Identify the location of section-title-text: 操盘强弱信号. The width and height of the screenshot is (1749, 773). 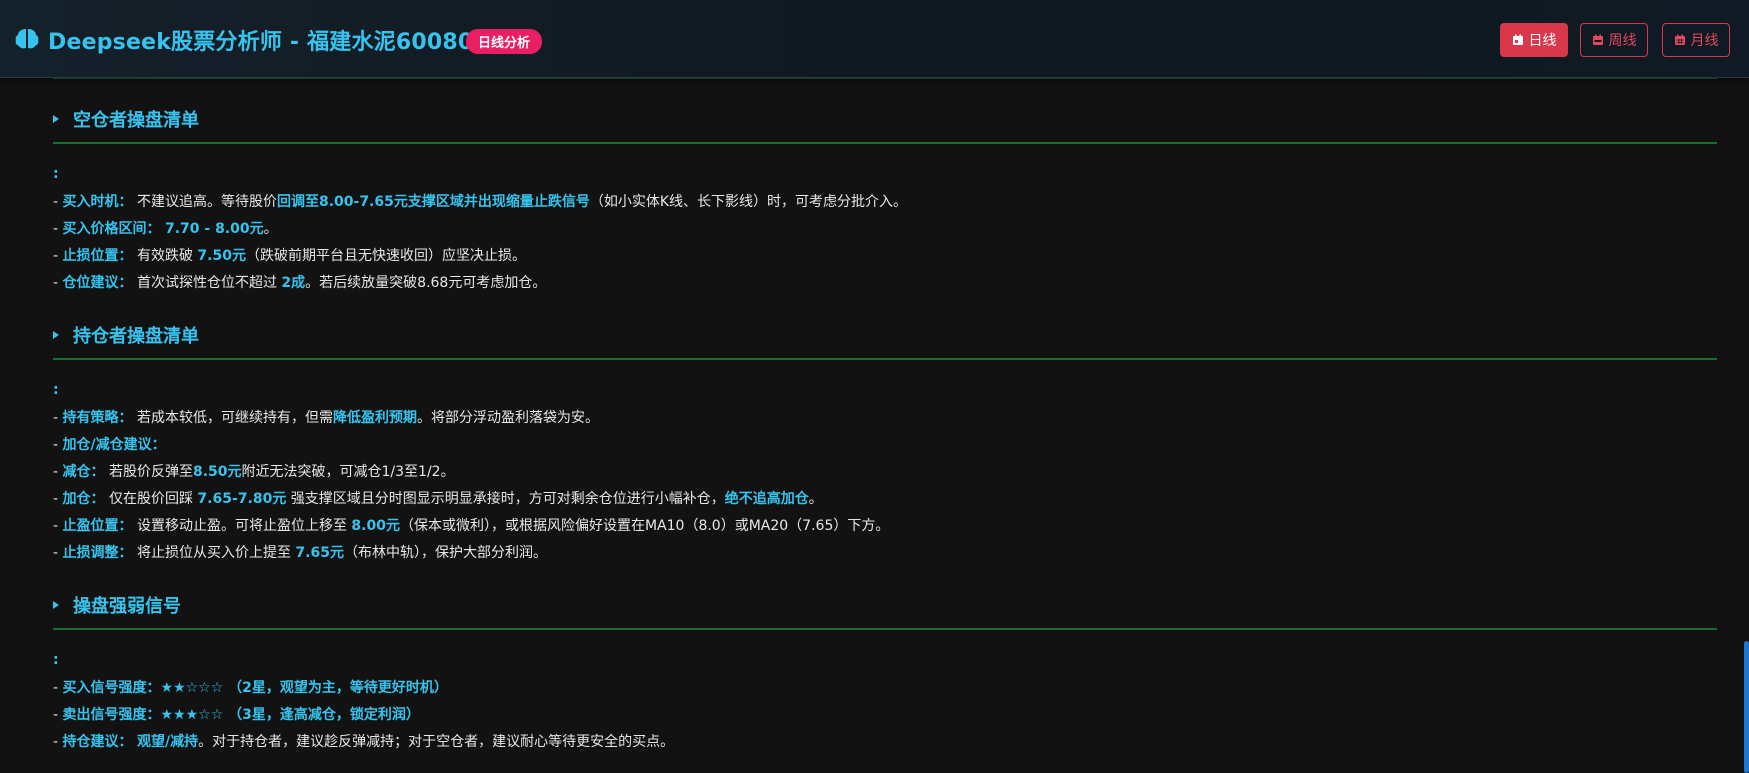
(127, 606).